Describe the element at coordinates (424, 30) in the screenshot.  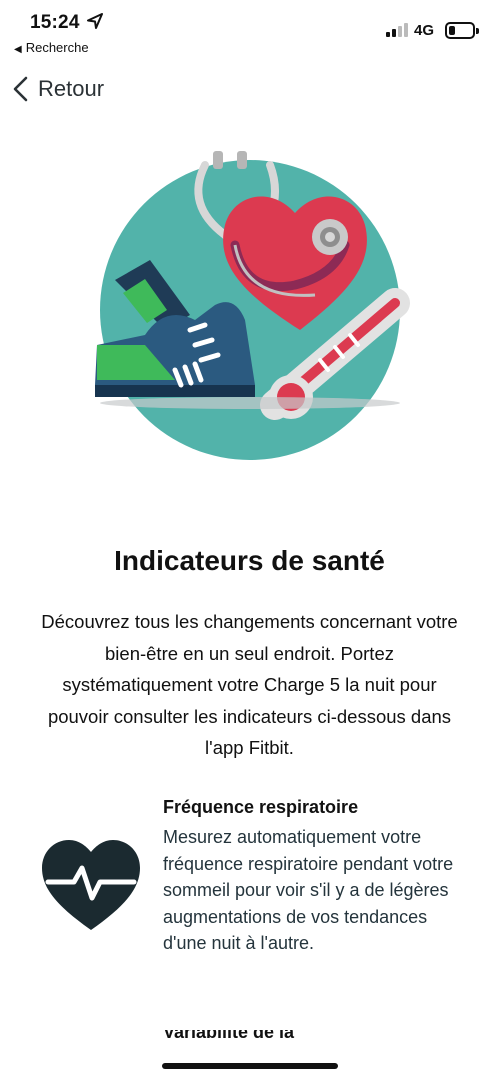
I see `network-label: 4G` at that location.